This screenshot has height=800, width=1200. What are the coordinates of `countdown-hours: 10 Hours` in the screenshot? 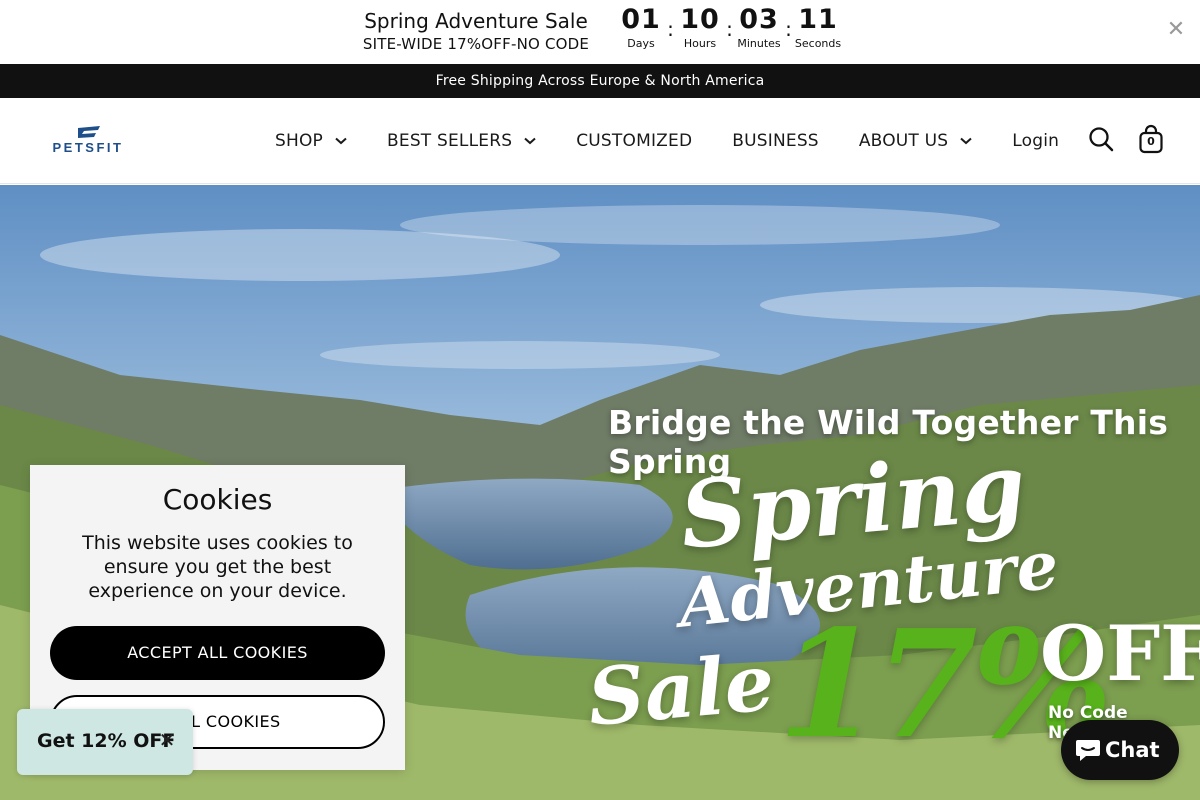 It's located at (700, 28).